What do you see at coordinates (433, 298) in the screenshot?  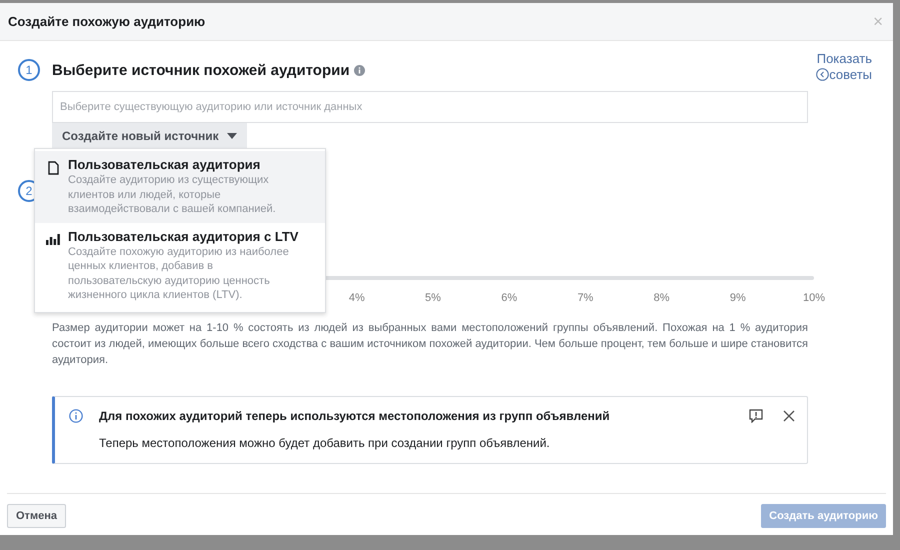 I see `slider-tick-label: 5%` at bounding box center [433, 298].